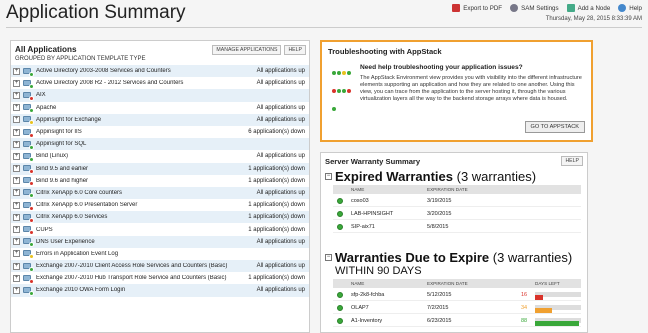 The width and height of the screenshot is (648, 333). I want to click on sam-settings-label: SAM Settings, so click(540, 8).